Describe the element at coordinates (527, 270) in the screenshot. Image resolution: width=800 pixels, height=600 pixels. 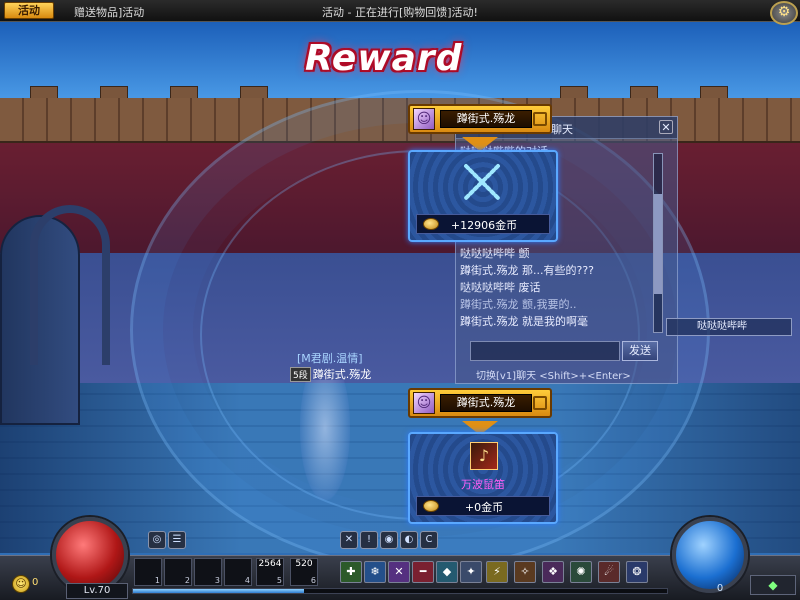
I see `chat-line: 蹲街式.殇龙 那...有些的???` at that location.